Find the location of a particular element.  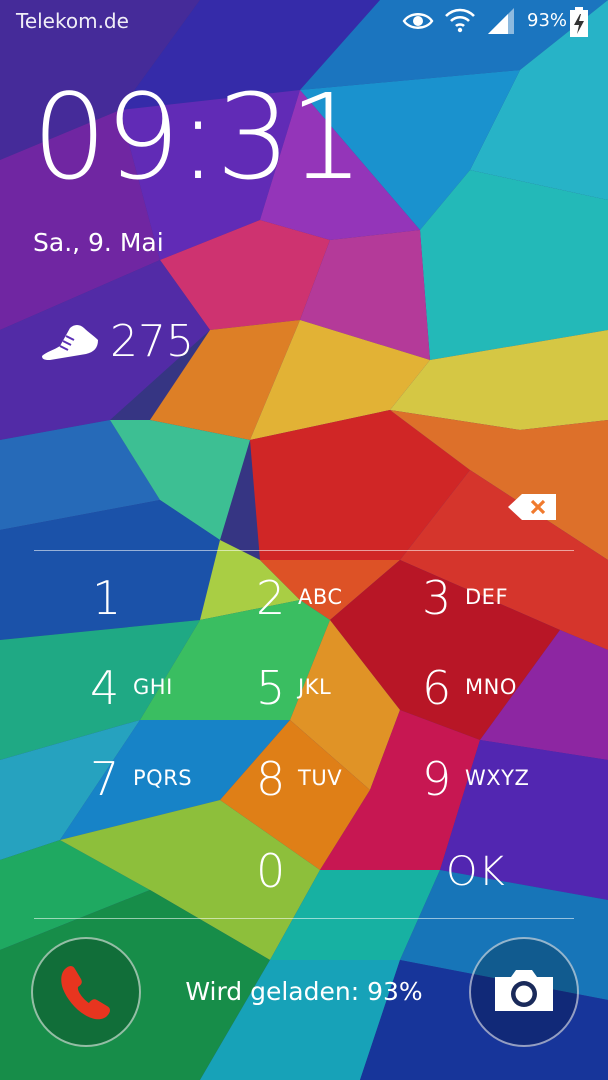

running-shoe-icon is located at coordinates (70, 342).